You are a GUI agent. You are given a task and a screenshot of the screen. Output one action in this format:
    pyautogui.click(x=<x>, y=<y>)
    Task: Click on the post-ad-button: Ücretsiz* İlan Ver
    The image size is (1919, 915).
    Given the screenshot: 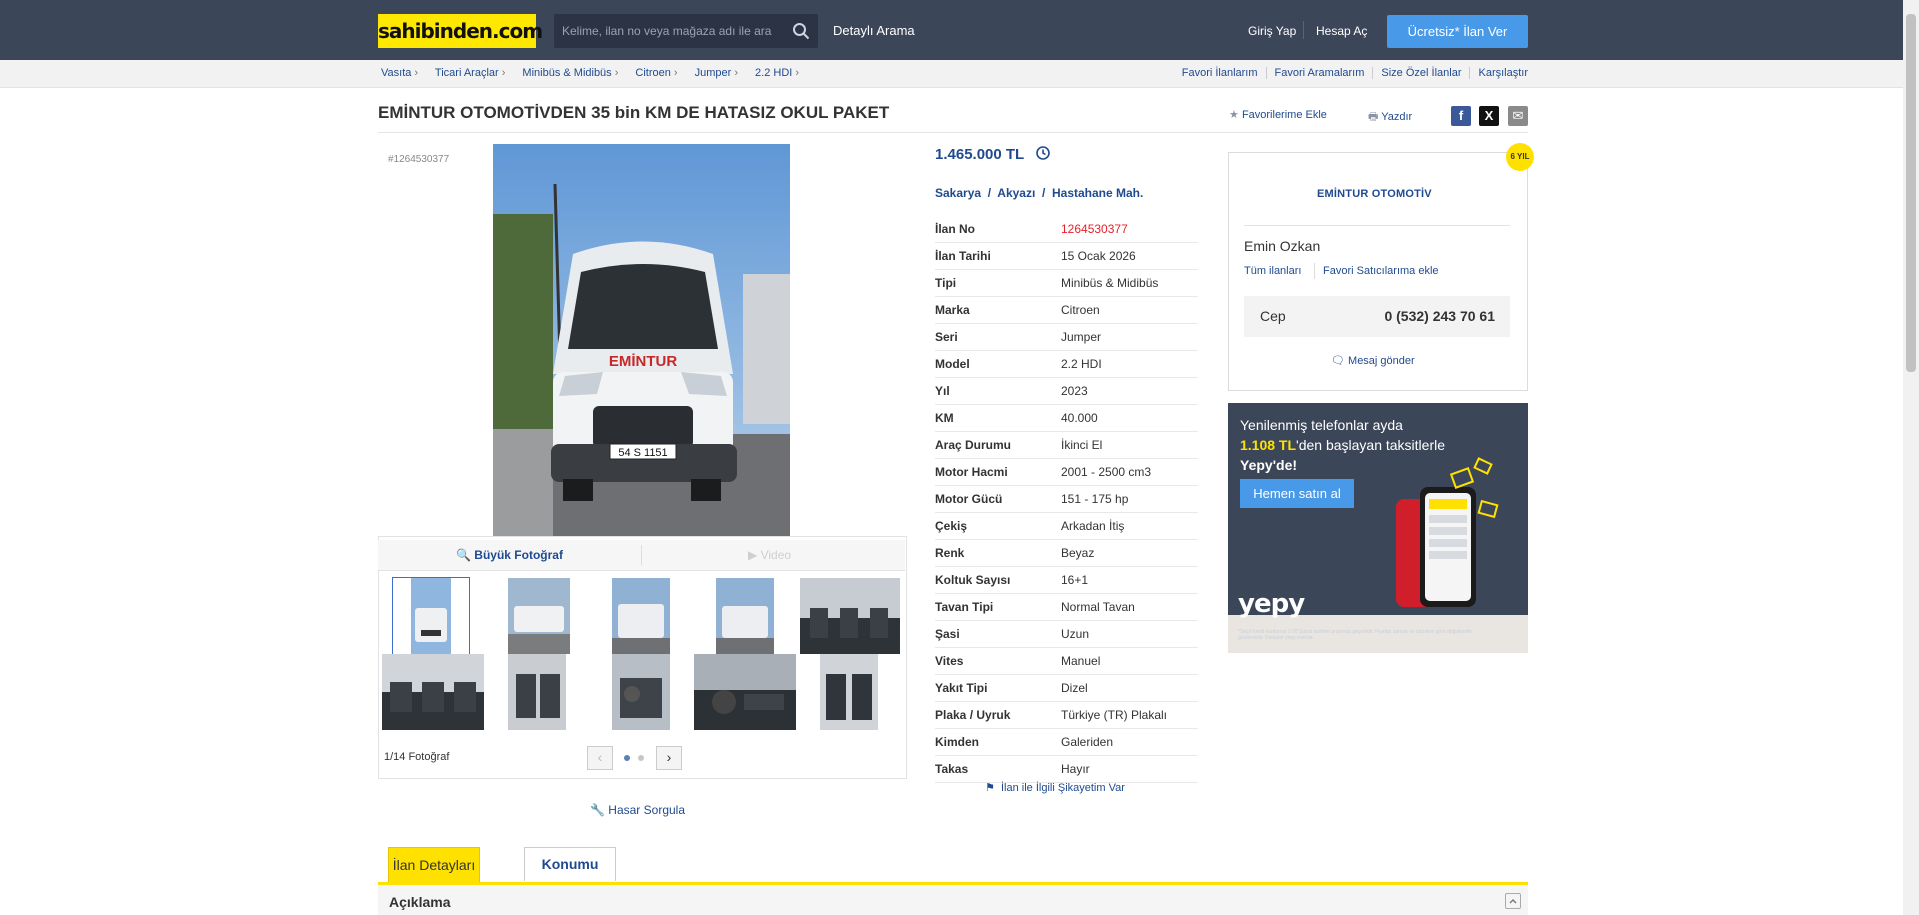 What is the action you would take?
    pyautogui.click(x=1457, y=31)
    